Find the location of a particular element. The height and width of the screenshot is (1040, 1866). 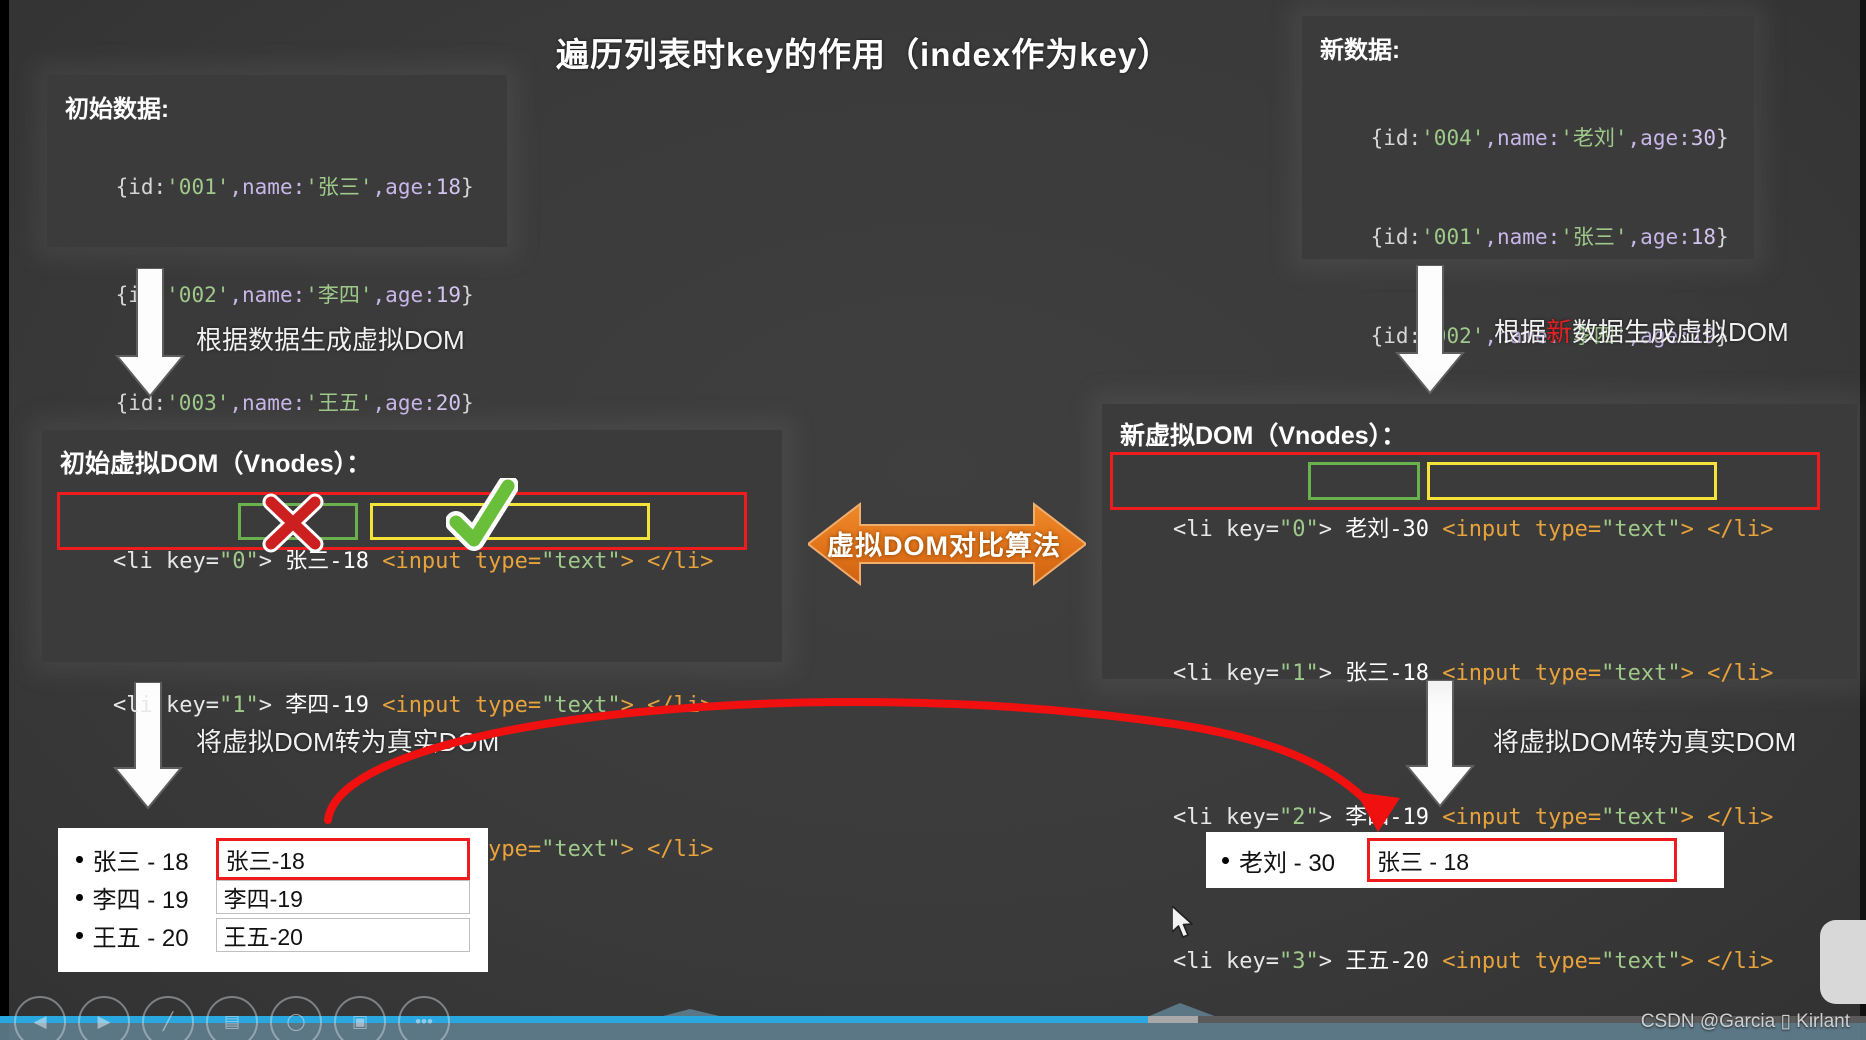

prev-icon: ◀ is located at coordinates (40, 1018).